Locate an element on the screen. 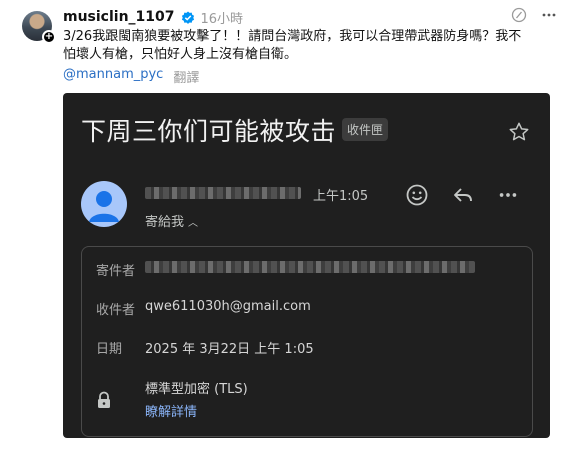  person-icon is located at coordinates (104, 206).